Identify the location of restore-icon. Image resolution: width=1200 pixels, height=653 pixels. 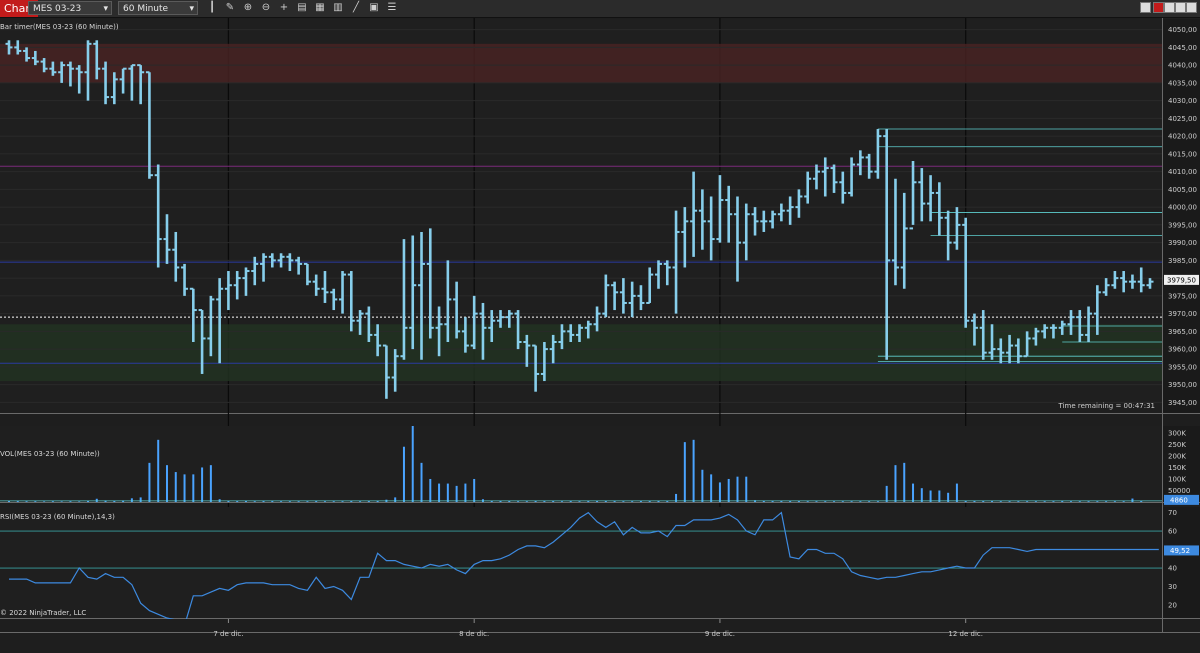
(1191, 7).